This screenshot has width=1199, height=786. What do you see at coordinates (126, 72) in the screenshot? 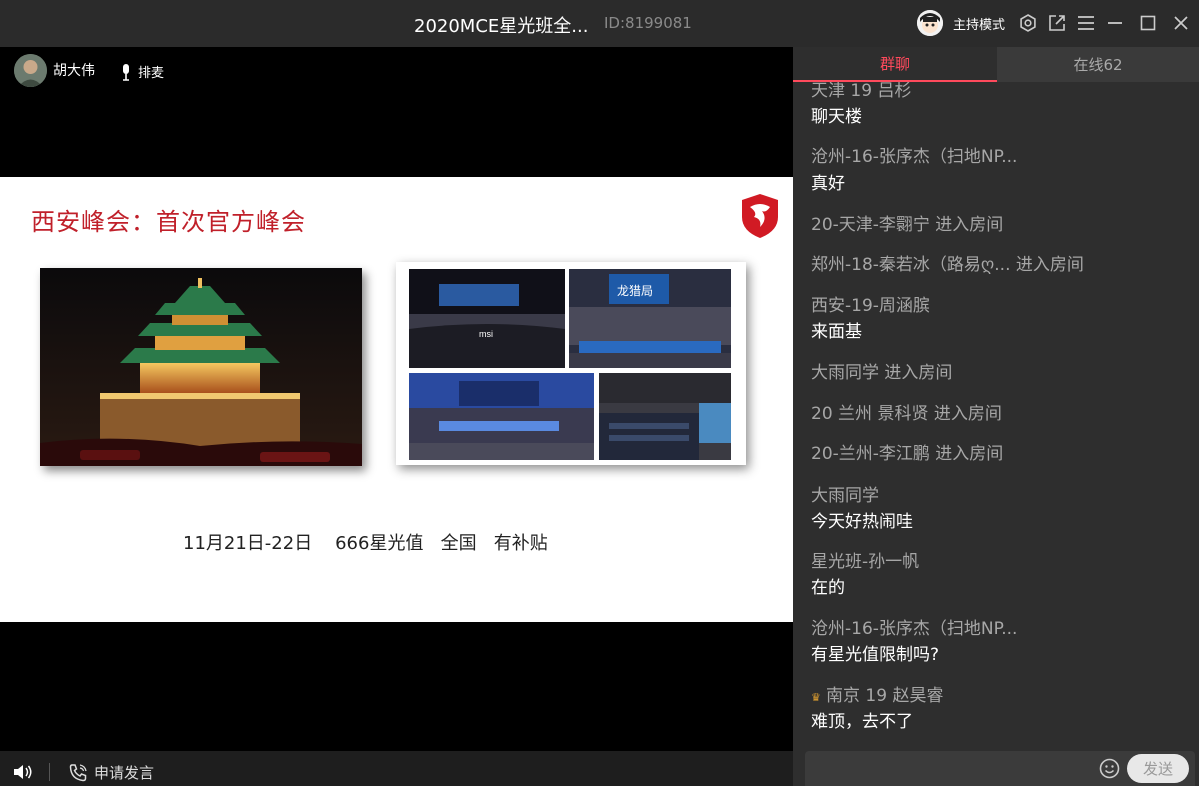
I see `microphone-icon` at bounding box center [126, 72].